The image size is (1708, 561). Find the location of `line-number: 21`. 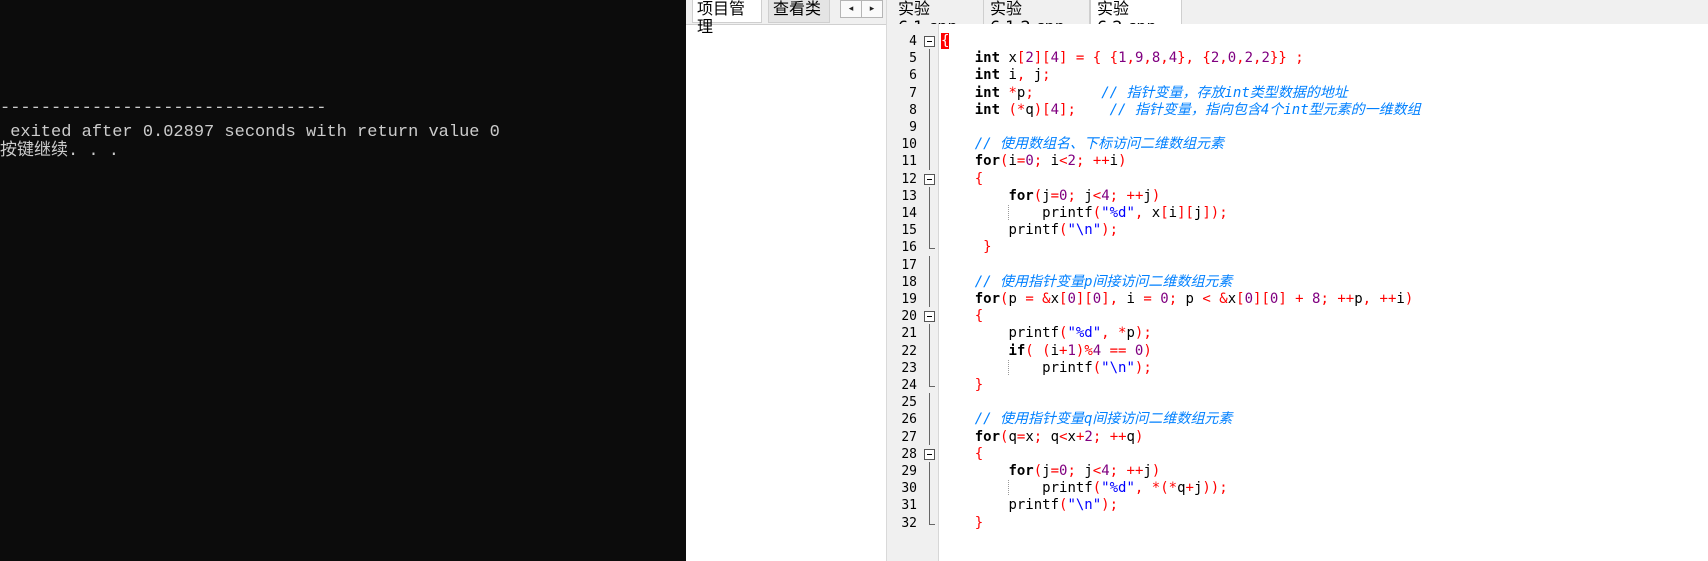

line-number: 21 is located at coordinates (909, 334).